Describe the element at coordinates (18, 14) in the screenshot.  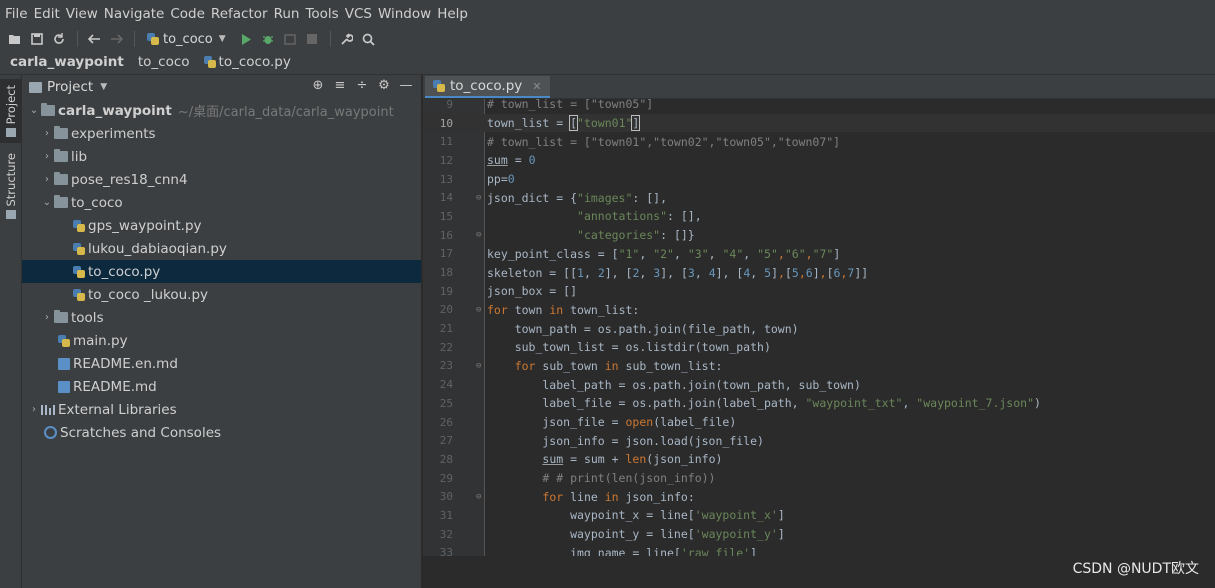
I see `menu-file: File` at that location.